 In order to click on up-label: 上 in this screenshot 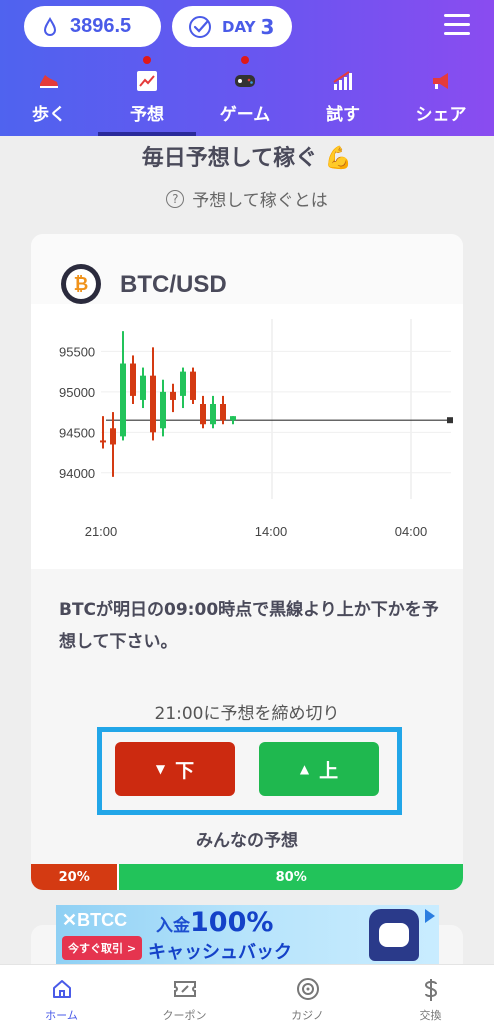, I will do `click(329, 770)`.